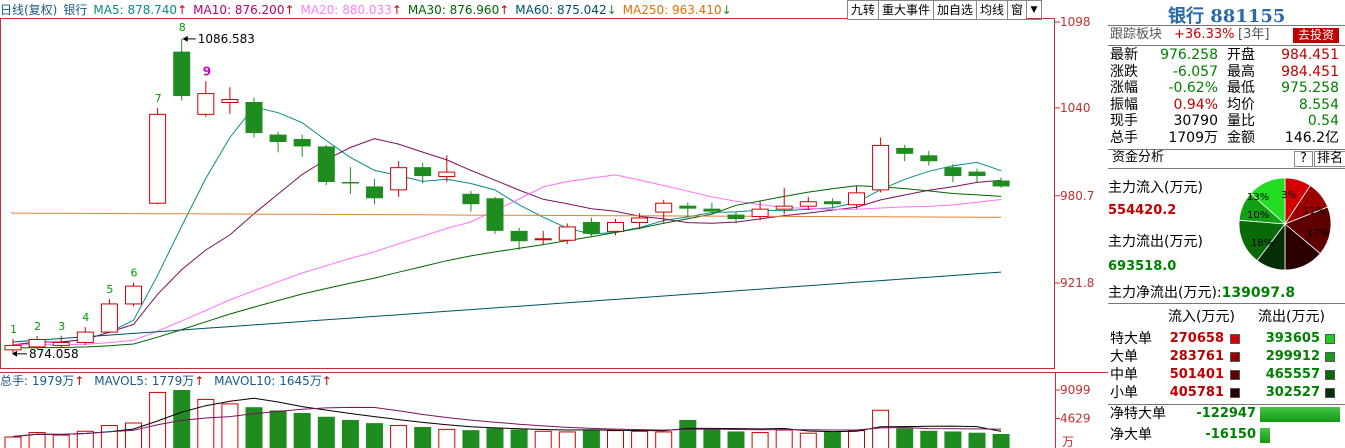  I want to click on quote-label: 最高, so click(1241, 71).